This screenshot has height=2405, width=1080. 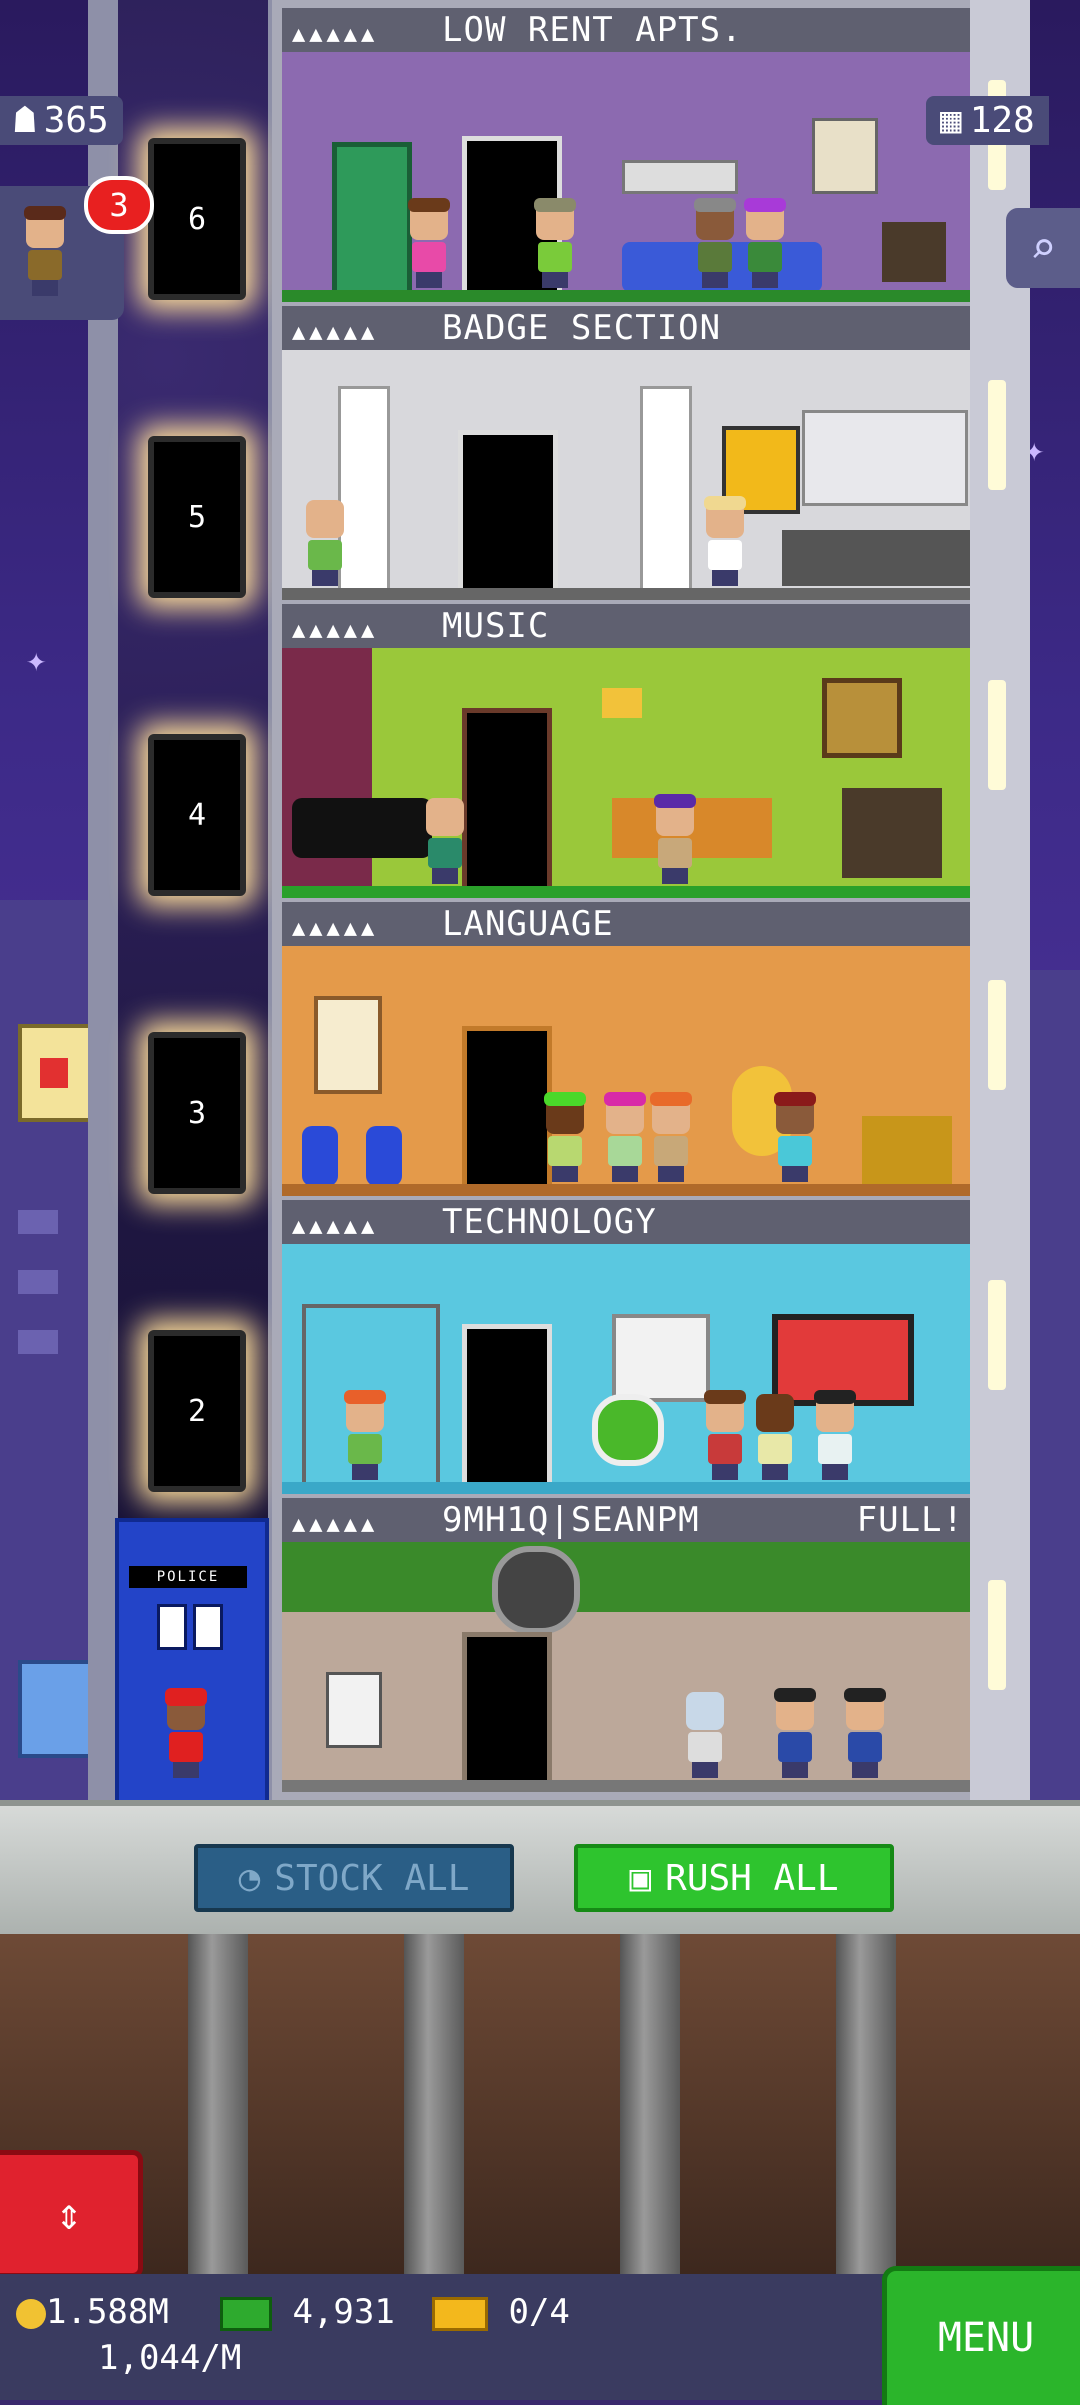 What do you see at coordinates (997, 1635) in the screenshot?
I see `wing-light` at bounding box center [997, 1635].